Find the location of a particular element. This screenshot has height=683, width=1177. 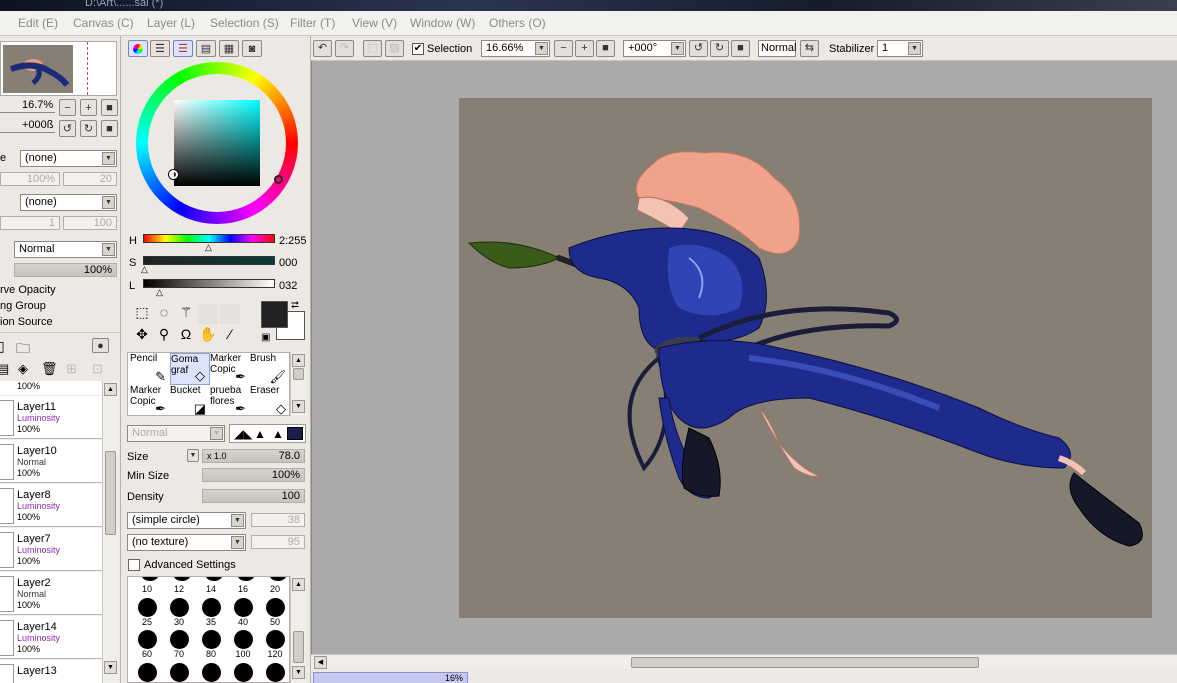

zoom-reset-button: ■ is located at coordinates (109, 107).